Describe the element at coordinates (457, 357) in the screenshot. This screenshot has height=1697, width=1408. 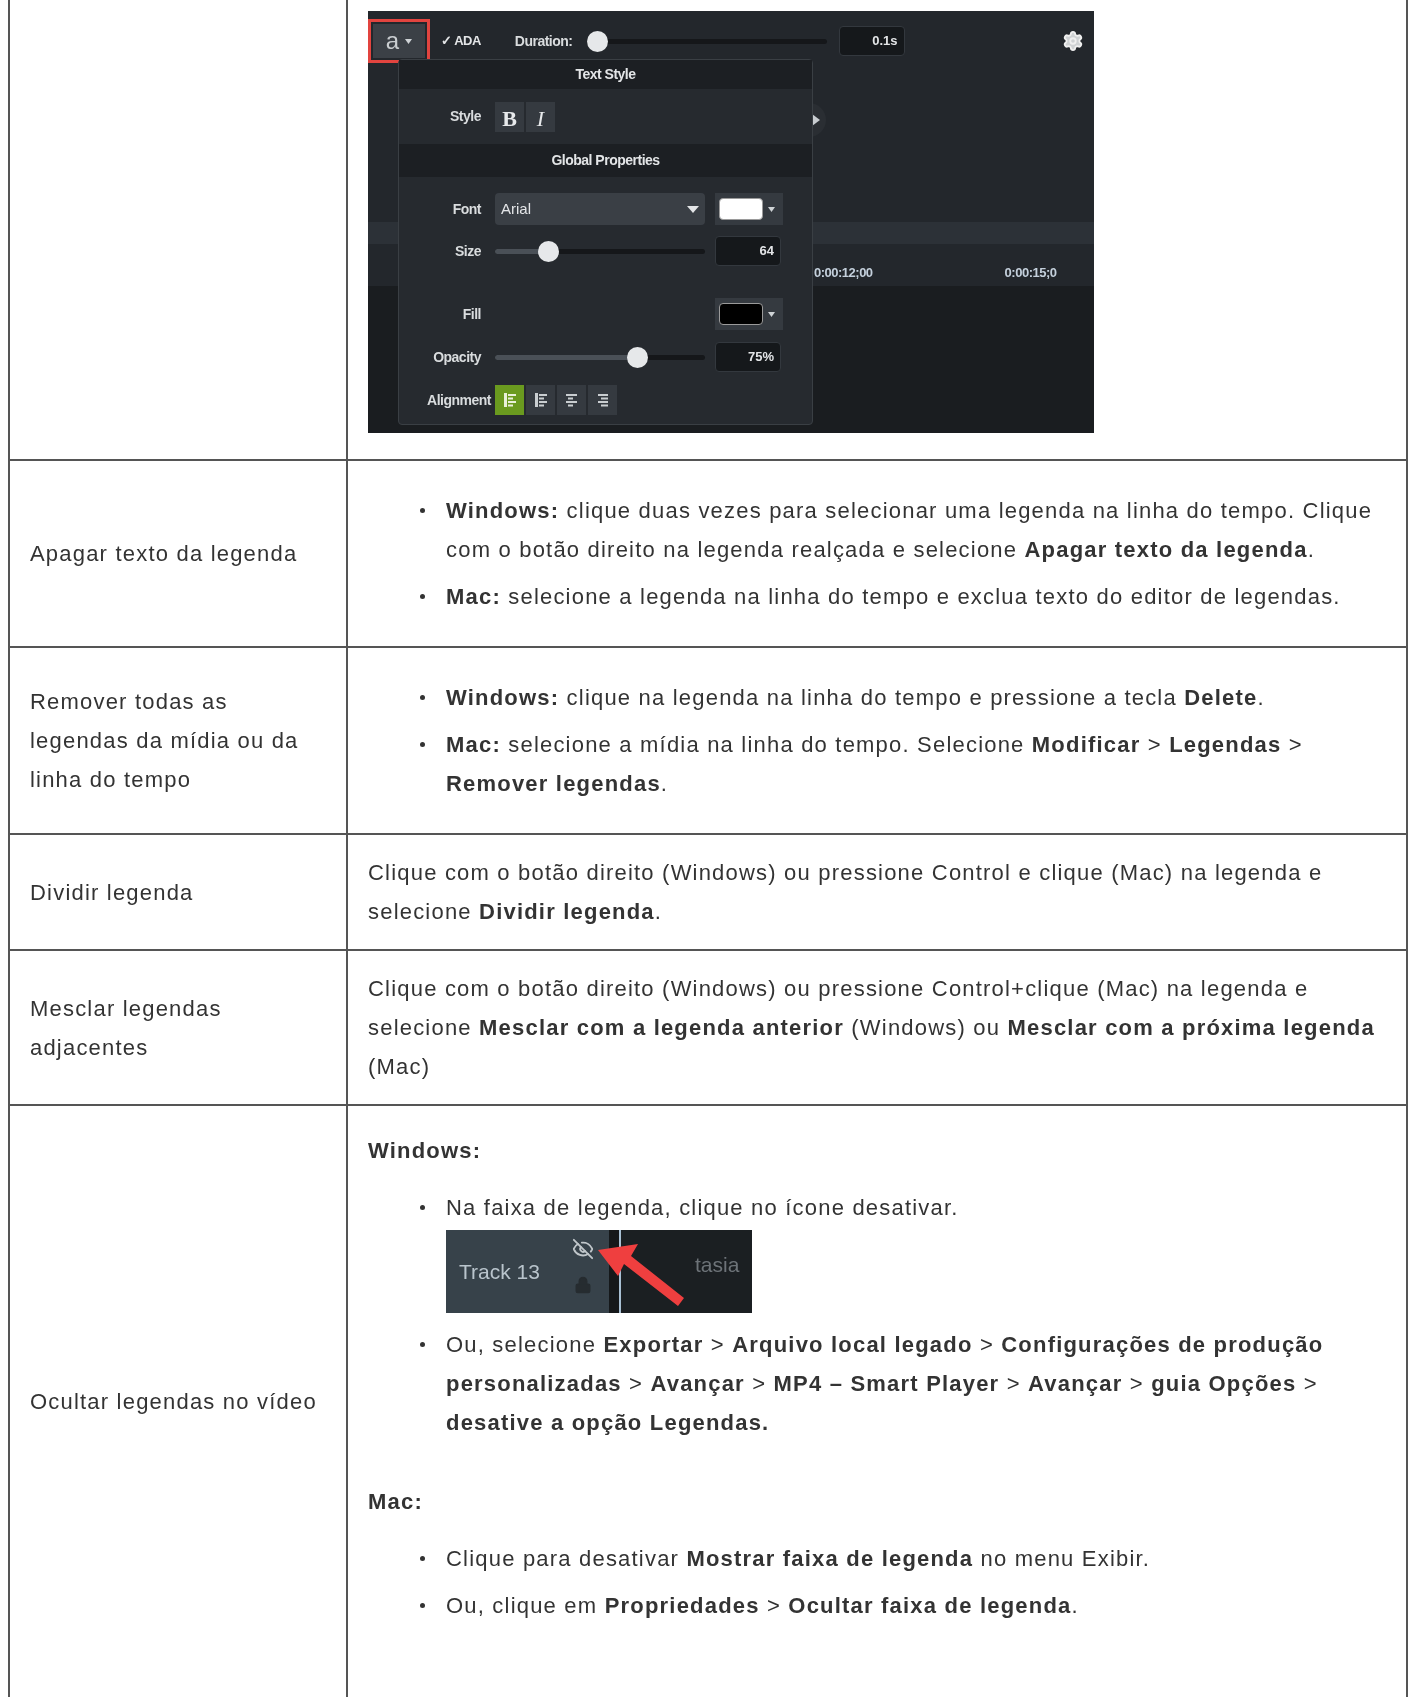
I see `opacity-label: Opacity` at that location.